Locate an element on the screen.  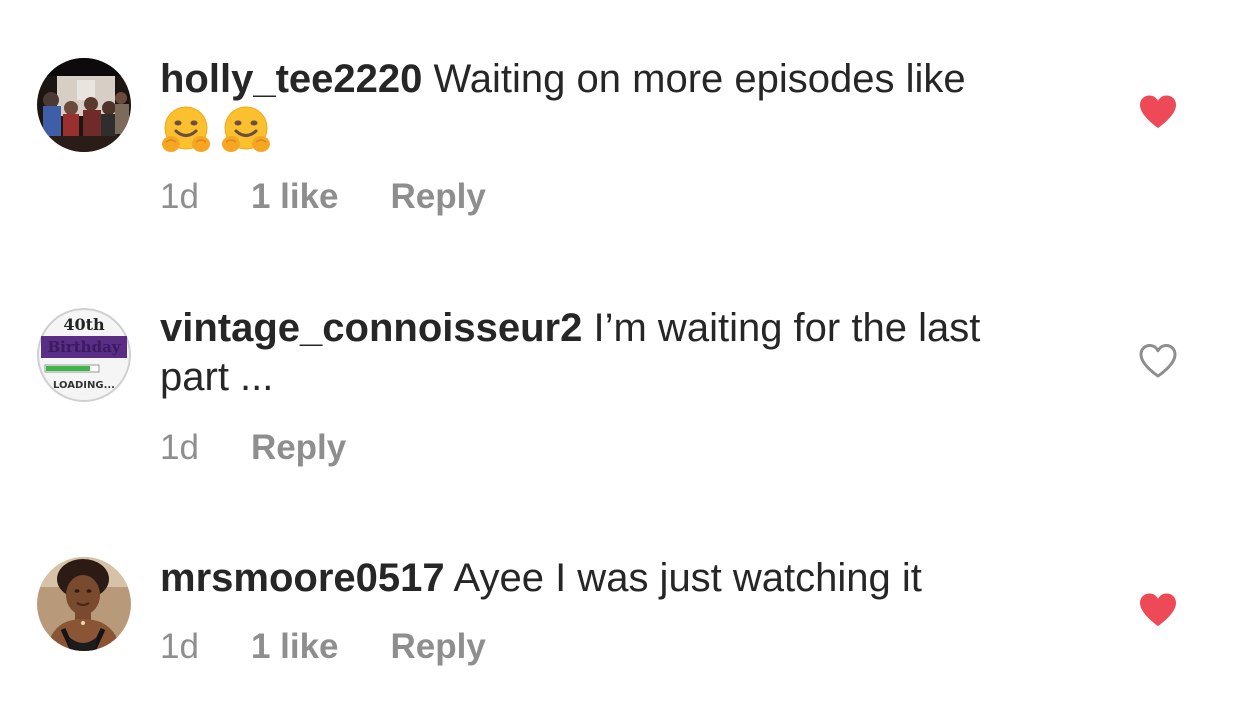
avatar-text-birthday: Birthday is located at coordinates (84, 347).